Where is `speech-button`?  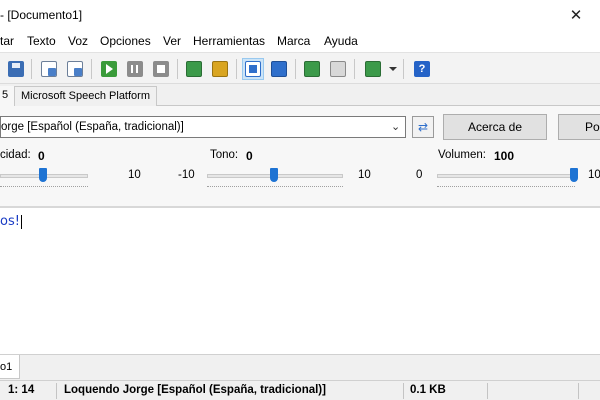 speech-button is located at coordinates (373, 69).